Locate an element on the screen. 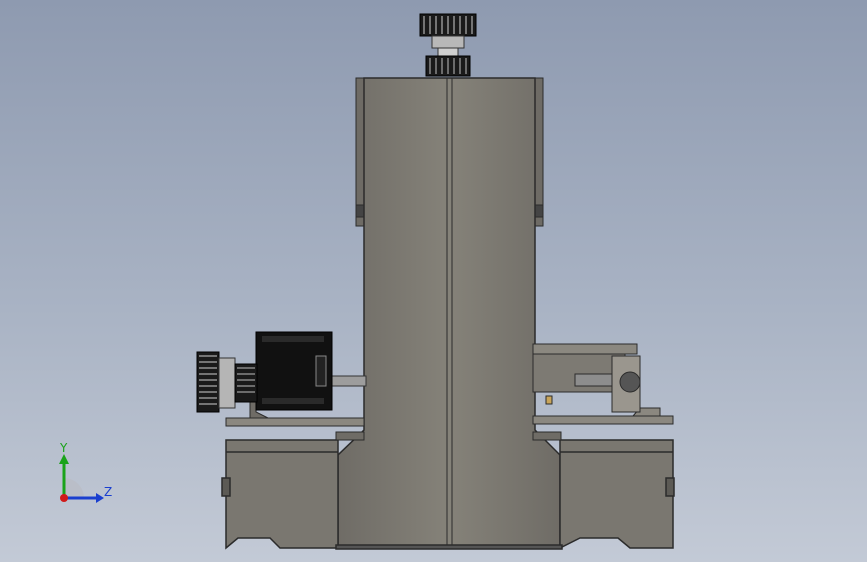 The image size is (867, 562). axis-triad: Y Z is located at coordinates (85, 472).